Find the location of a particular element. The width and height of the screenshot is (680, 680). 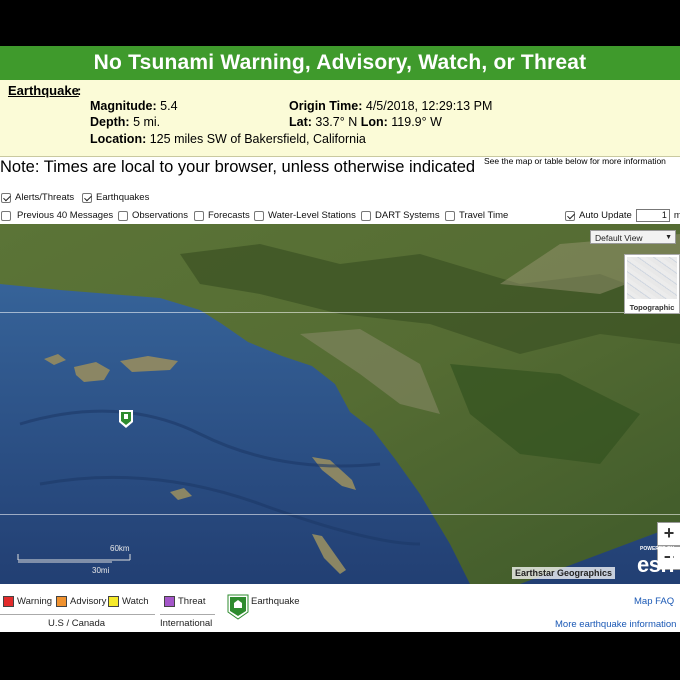

chevron-down-icon: ▼ is located at coordinates (668, 237).